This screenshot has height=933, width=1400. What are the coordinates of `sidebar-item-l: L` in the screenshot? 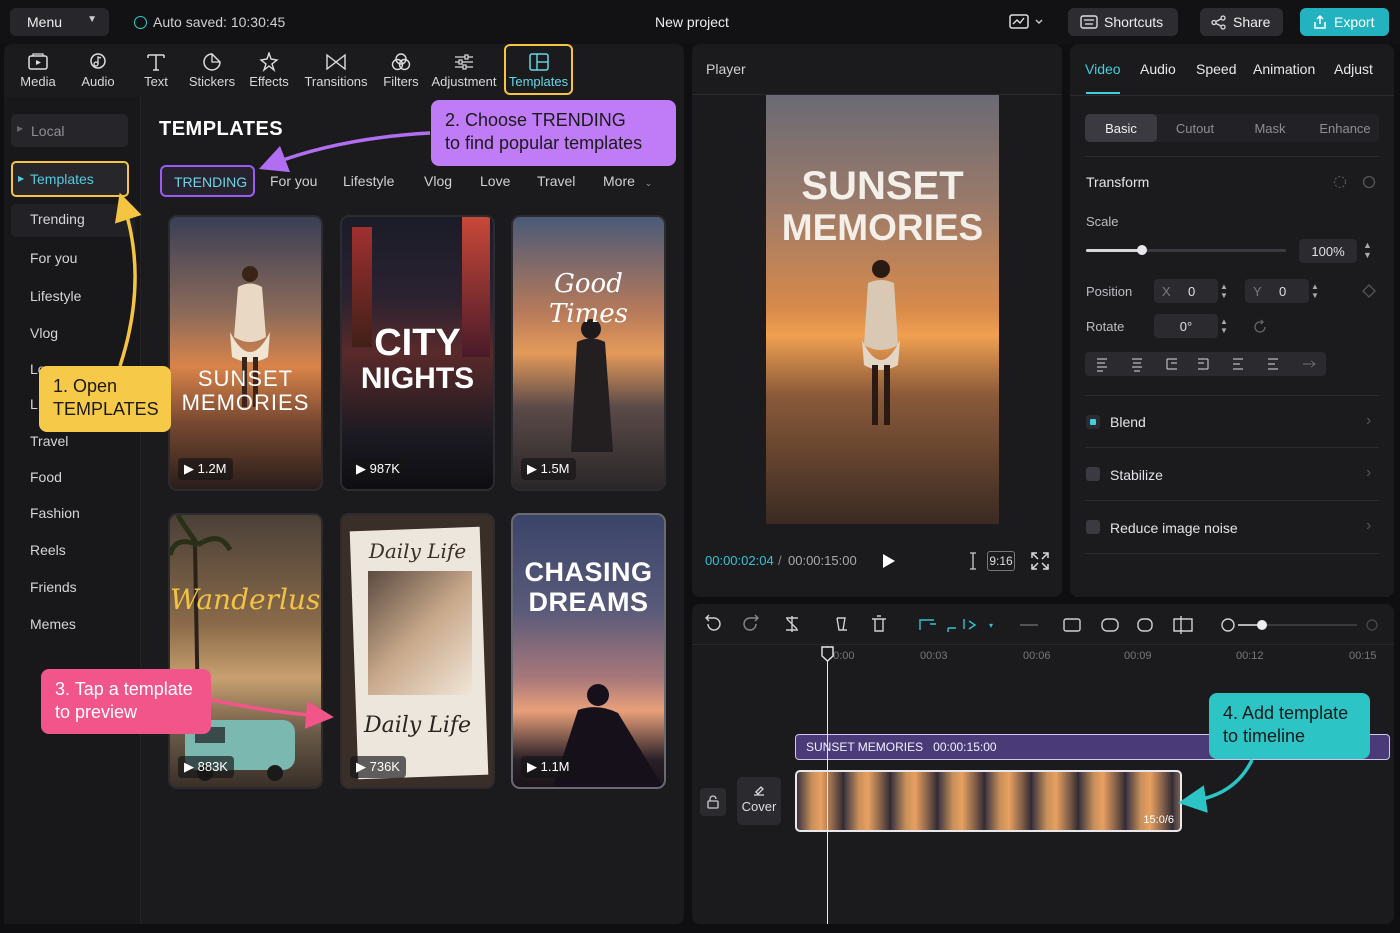 It's located at (34, 404).